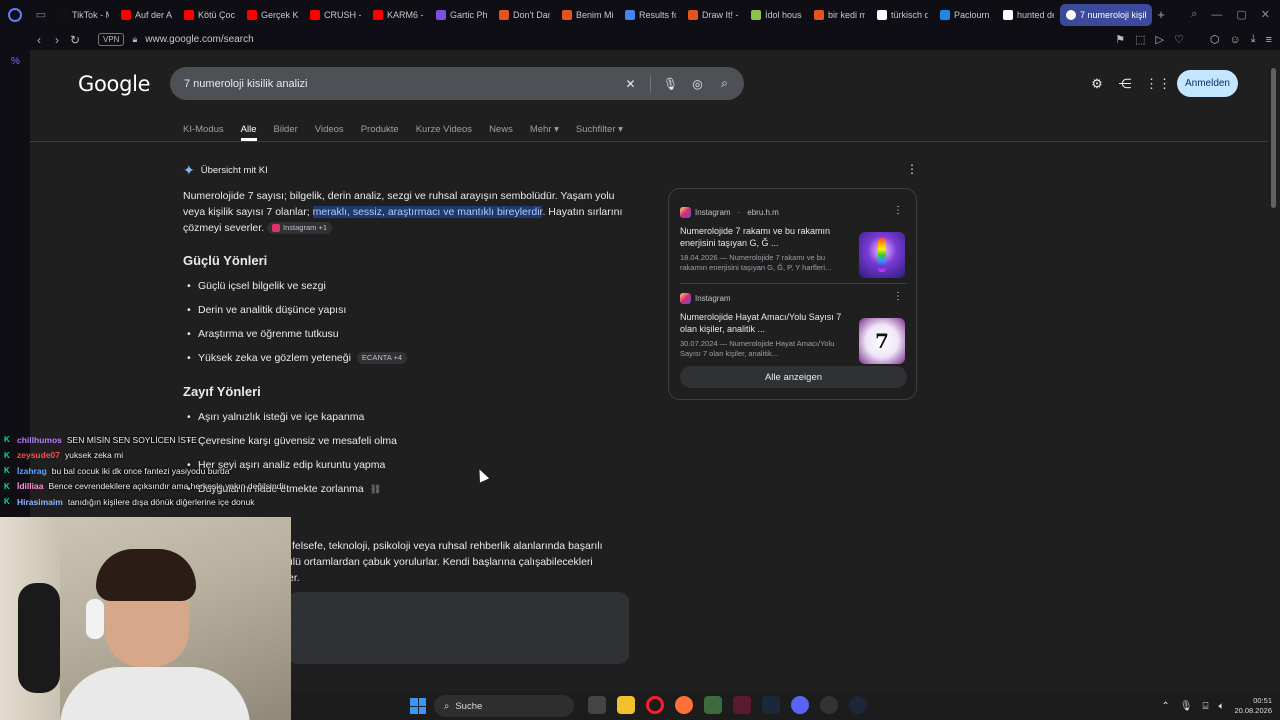  What do you see at coordinates (199, 39) in the screenshot?
I see `url-field: www.google.com/search` at bounding box center [199, 39].